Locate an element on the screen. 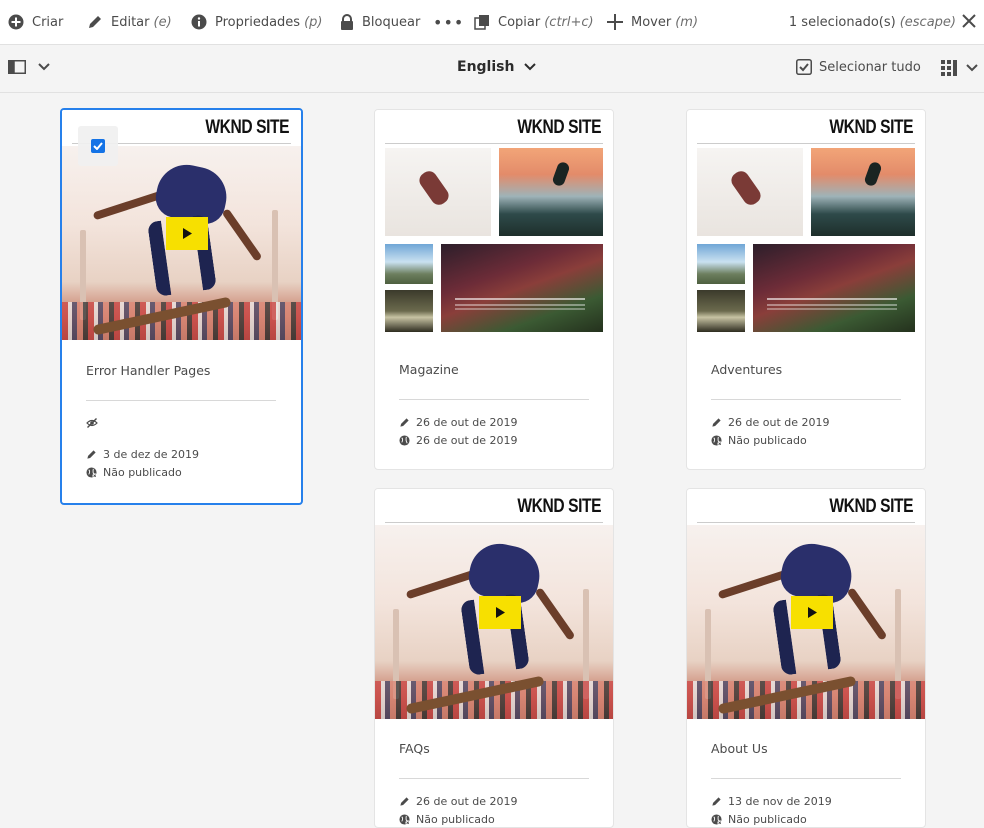 The image size is (984, 828). lock-button: Bloquear is located at coordinates (380, 22).